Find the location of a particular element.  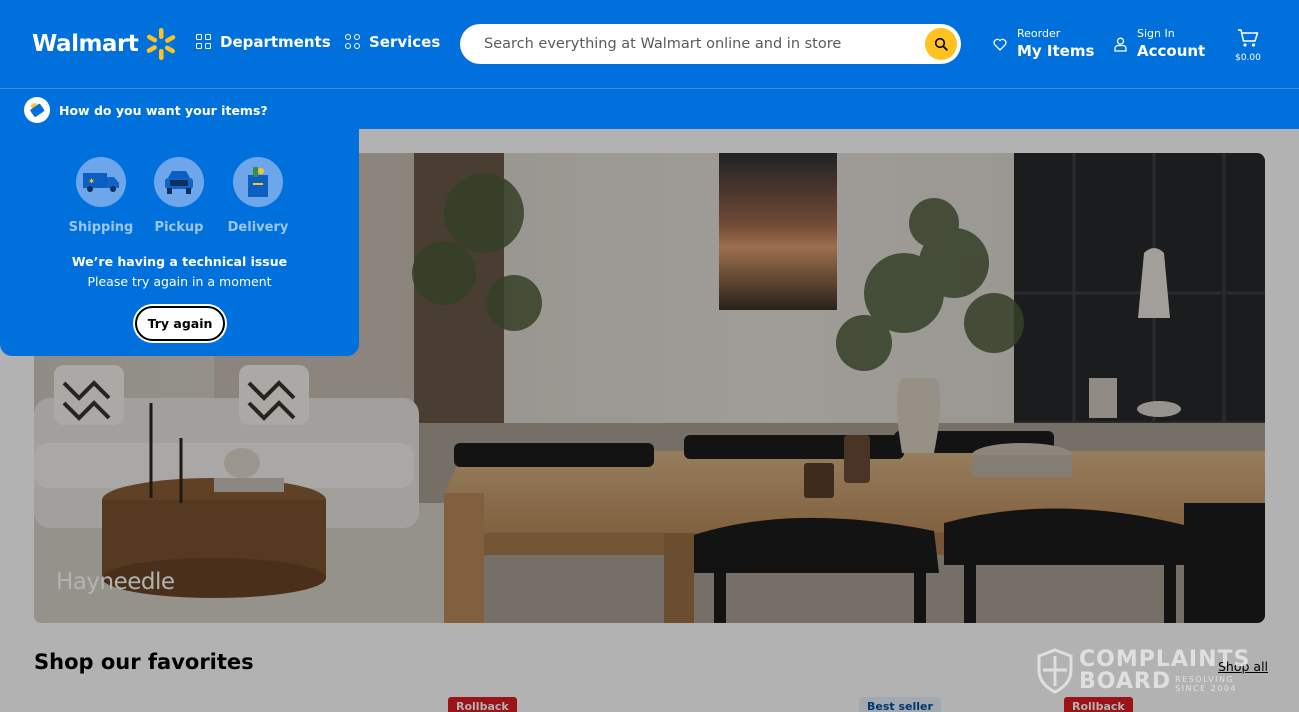

reorder-small-label: Reorder is located at coordinates (1039, 33).